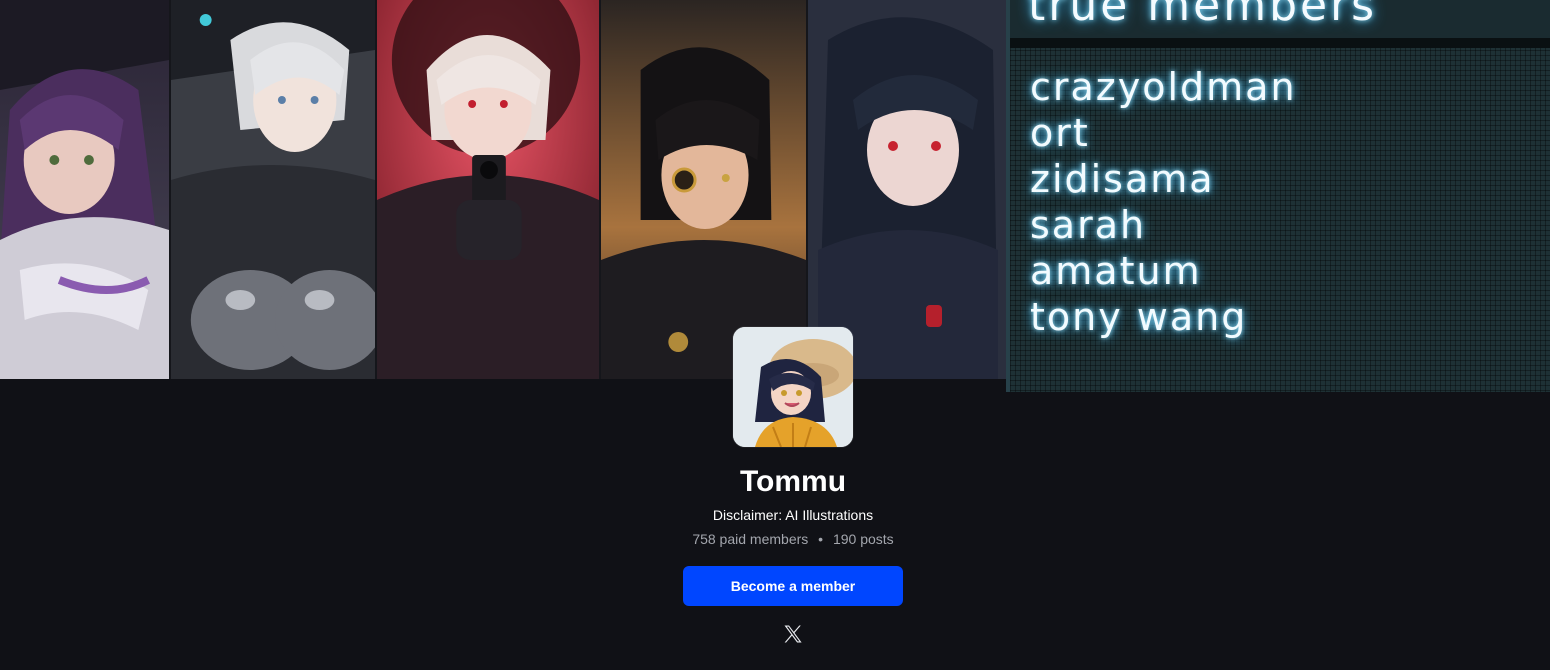  Describe the element at coordinates (1280, 43) in the screenshot. I see `board-divider` at that location.